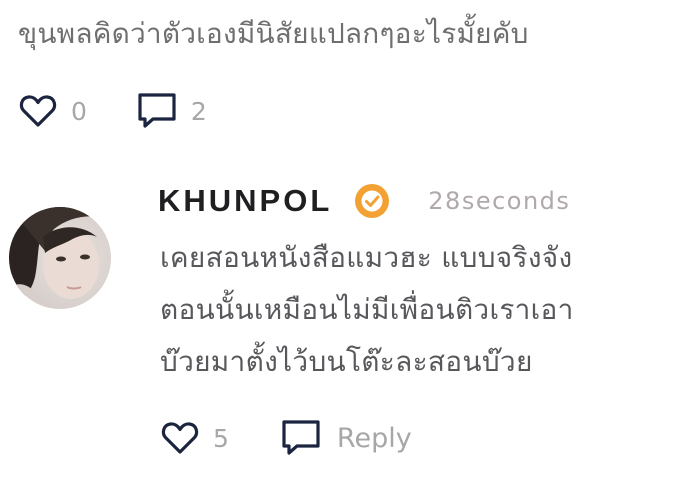 The image size is (680, 487). I want to click on like-count: 0, so click(79, 111).